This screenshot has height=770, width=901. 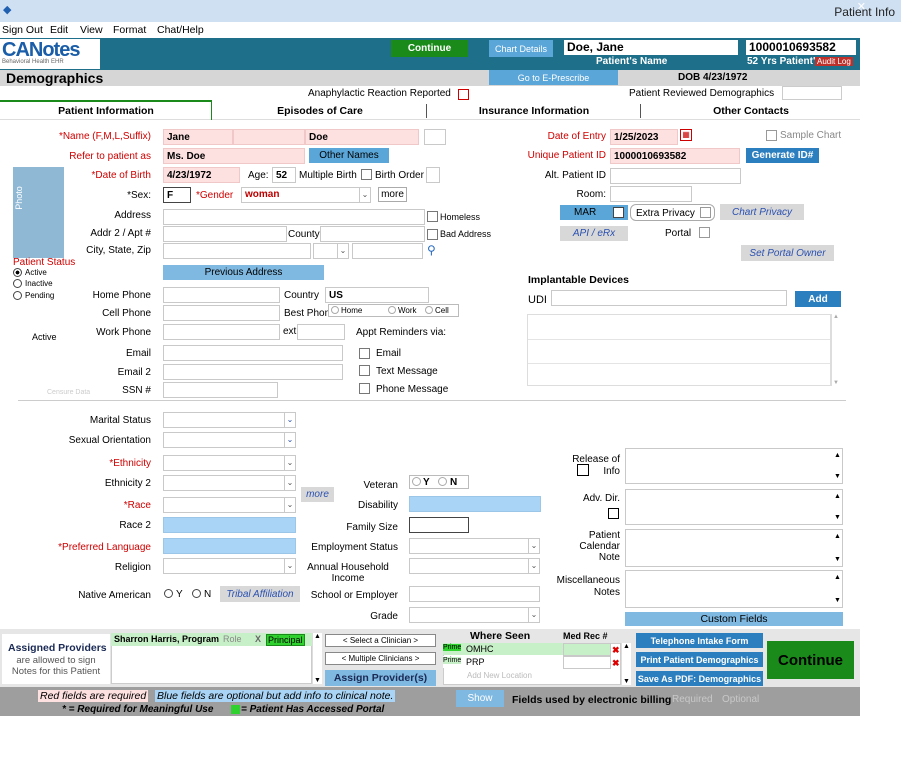 What do you see at coordinates (503, 662) in the screenshot?
I see `location-row: Prime PRP` at bounding box center [503, 662].